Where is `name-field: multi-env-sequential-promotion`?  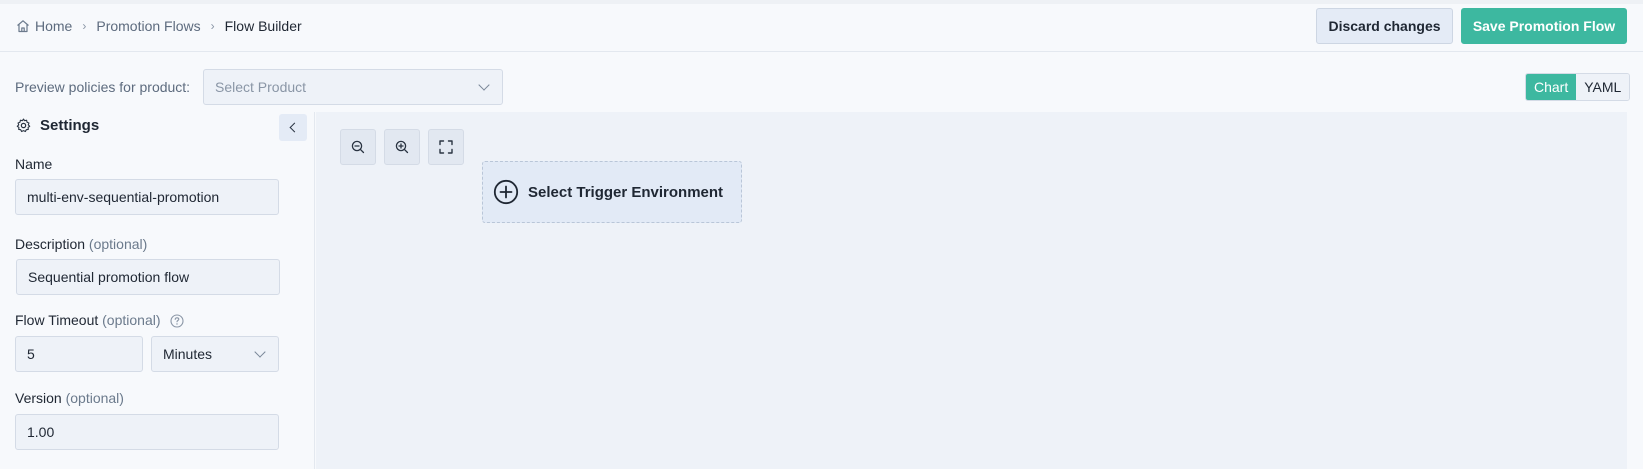 name-field: multi-env-sequential-promotion is located at coordinates (147, 197).